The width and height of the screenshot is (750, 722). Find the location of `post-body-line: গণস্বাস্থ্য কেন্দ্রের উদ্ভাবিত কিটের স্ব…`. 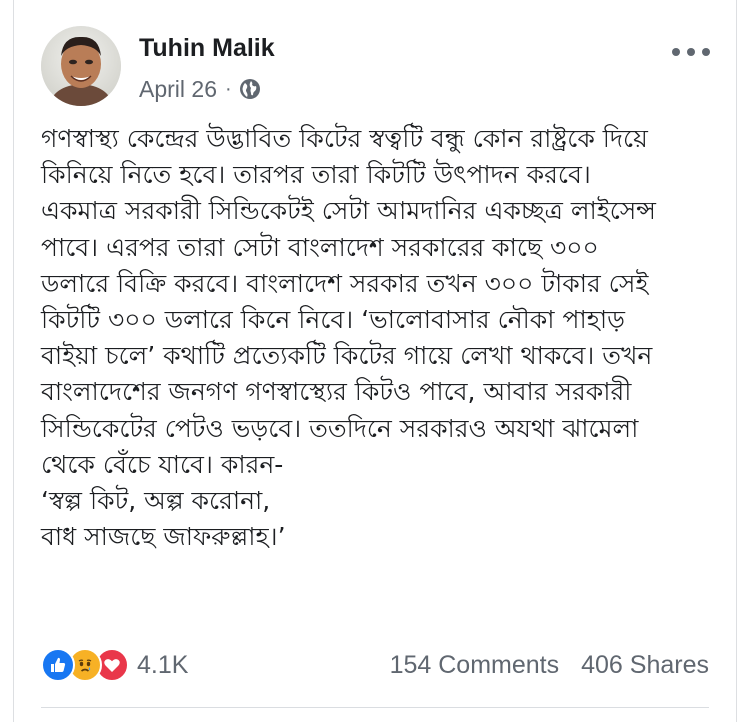

post-body-line: গণস্বাস্থ্য কেন্দ্রের উদ্ভাবিত কিটের স্ব… is located at coordinates (344, 138).